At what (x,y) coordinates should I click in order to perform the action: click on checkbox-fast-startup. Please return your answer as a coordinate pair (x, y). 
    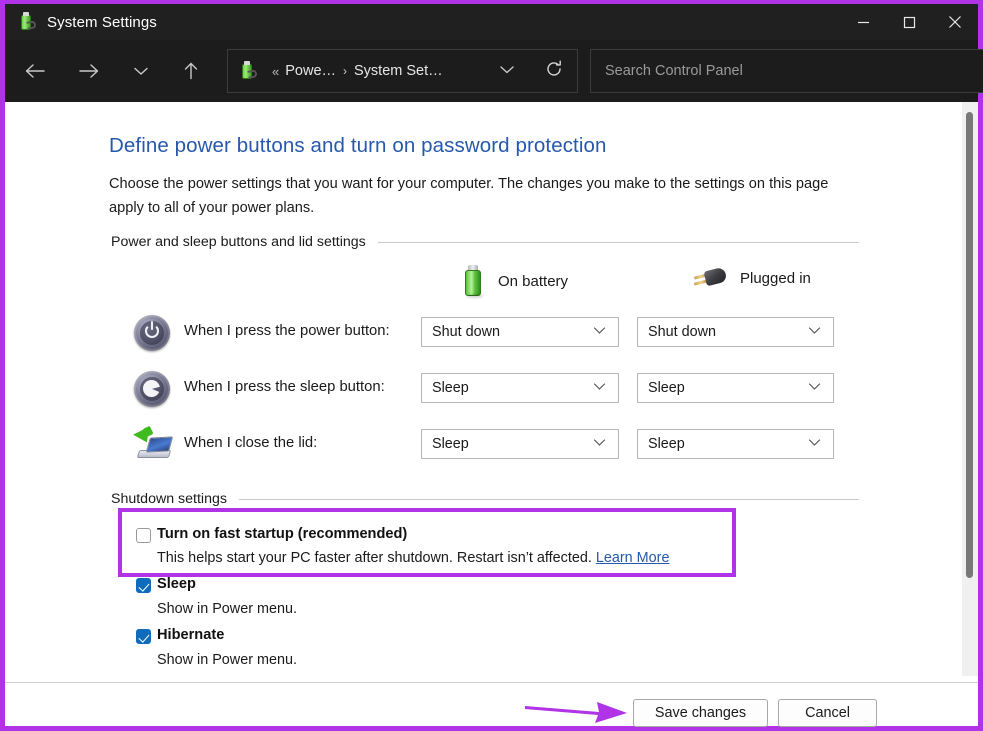
    Looking at the image, I should click on (143, 535).